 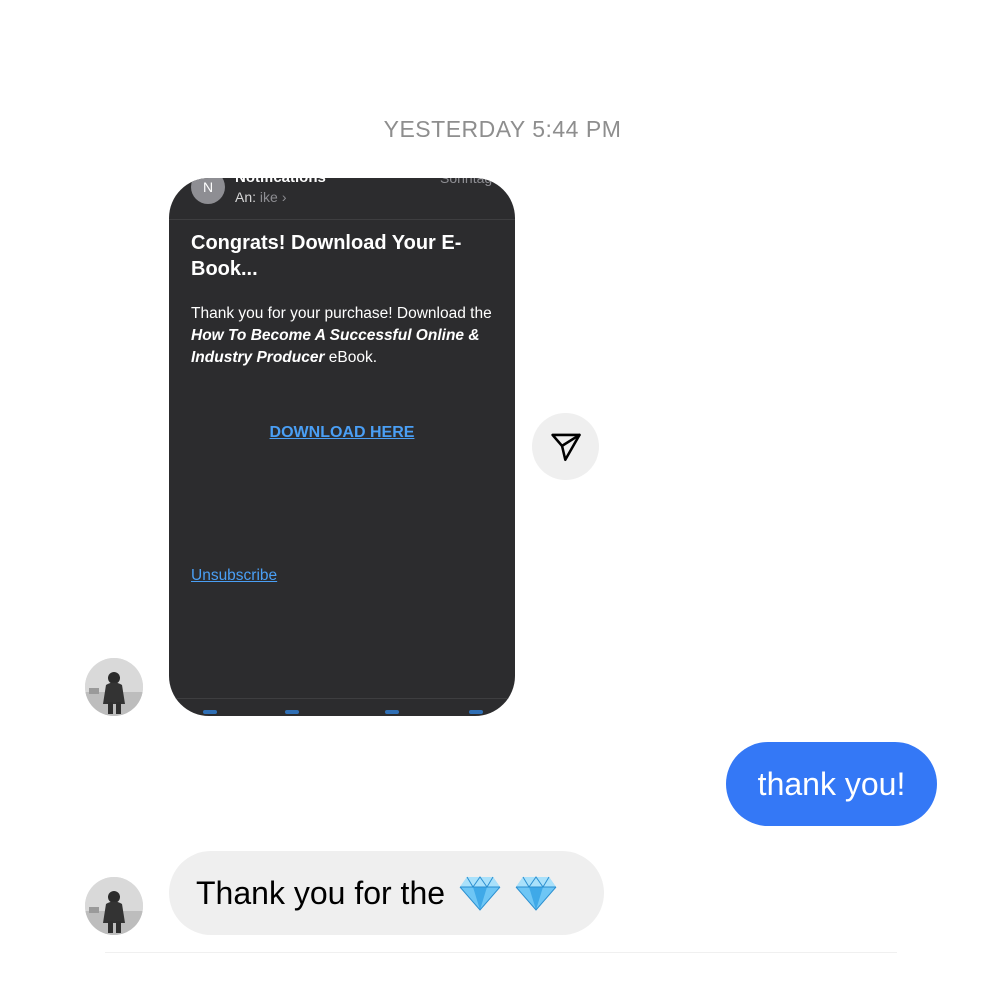 What do you see at coordinates (349, 713) in the screenshot?
I see `mail-toolbar` at bounding box center [349, 713].